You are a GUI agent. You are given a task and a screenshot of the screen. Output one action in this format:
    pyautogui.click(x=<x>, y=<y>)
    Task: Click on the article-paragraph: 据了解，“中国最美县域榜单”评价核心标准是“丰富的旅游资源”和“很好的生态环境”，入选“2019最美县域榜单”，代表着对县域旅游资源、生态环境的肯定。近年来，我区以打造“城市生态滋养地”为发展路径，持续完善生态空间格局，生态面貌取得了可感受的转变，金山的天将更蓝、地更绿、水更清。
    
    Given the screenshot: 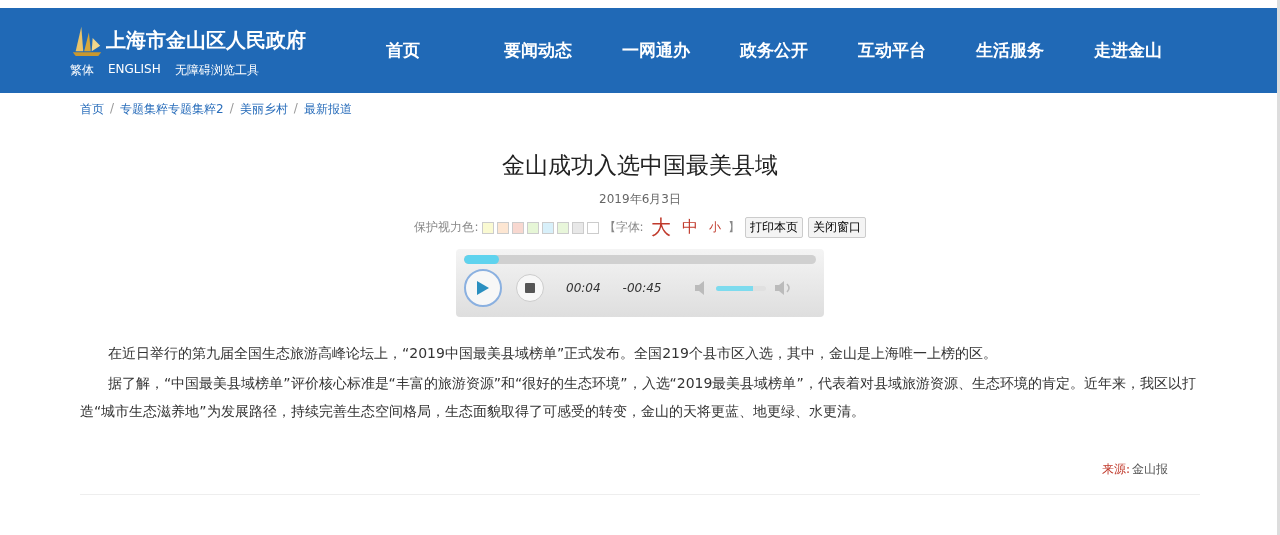 What is the action you would take?
    pyautogui.click(x=638, y=397)
    